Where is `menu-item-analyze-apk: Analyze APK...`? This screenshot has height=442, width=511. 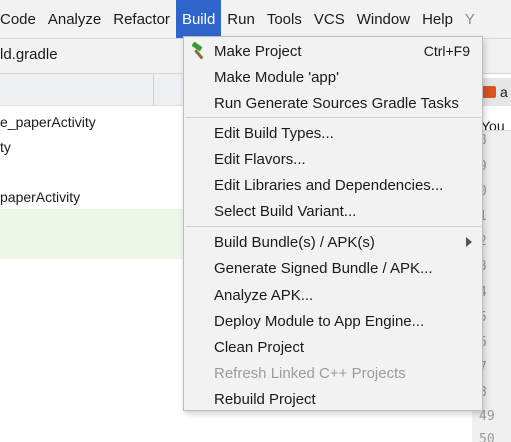 menu-item-analyze-apk: Analyze APK... is located at coordinates (333, 295).